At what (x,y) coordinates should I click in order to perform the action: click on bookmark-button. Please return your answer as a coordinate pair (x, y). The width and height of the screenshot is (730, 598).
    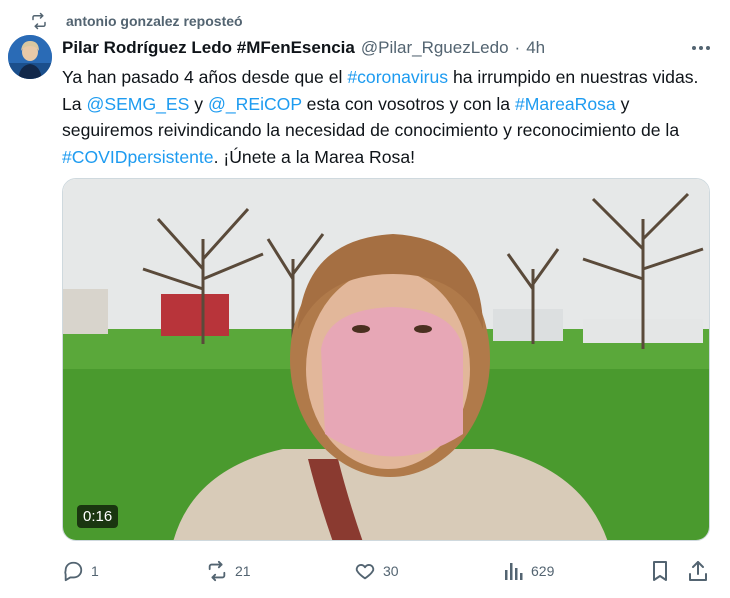
    Looking at the image, I should click on (663, 571).